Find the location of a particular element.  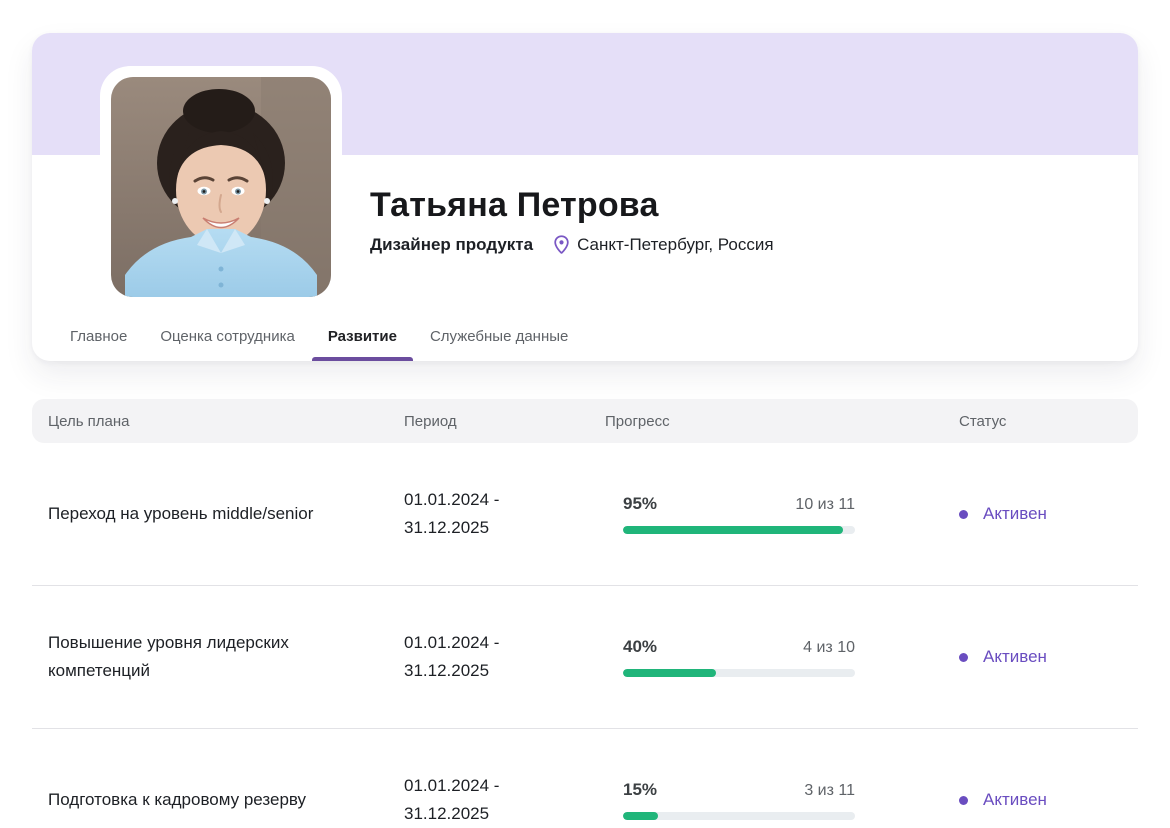

table-header: Цель плана Период Прогресс Статус is located at coordinates (585, 421).